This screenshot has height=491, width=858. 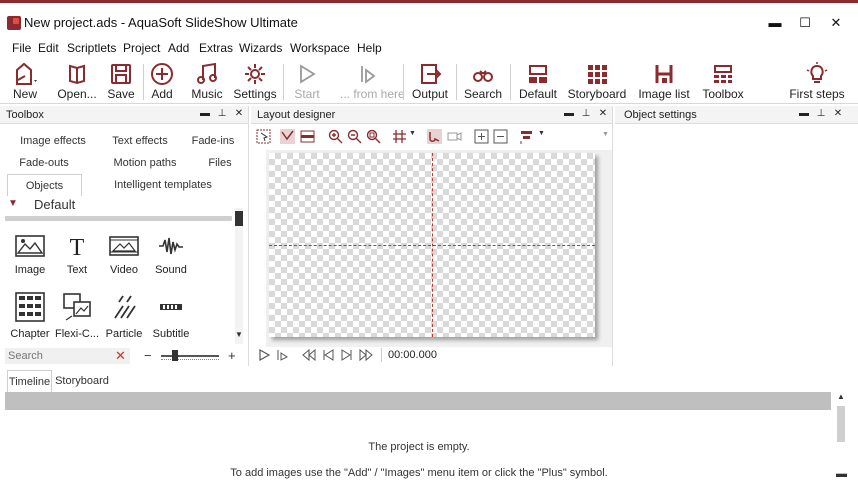 What do you see at coordinates (171, 255) in the screenshot?
I see `object-sound: Sound` at bounding box center [171, 255].